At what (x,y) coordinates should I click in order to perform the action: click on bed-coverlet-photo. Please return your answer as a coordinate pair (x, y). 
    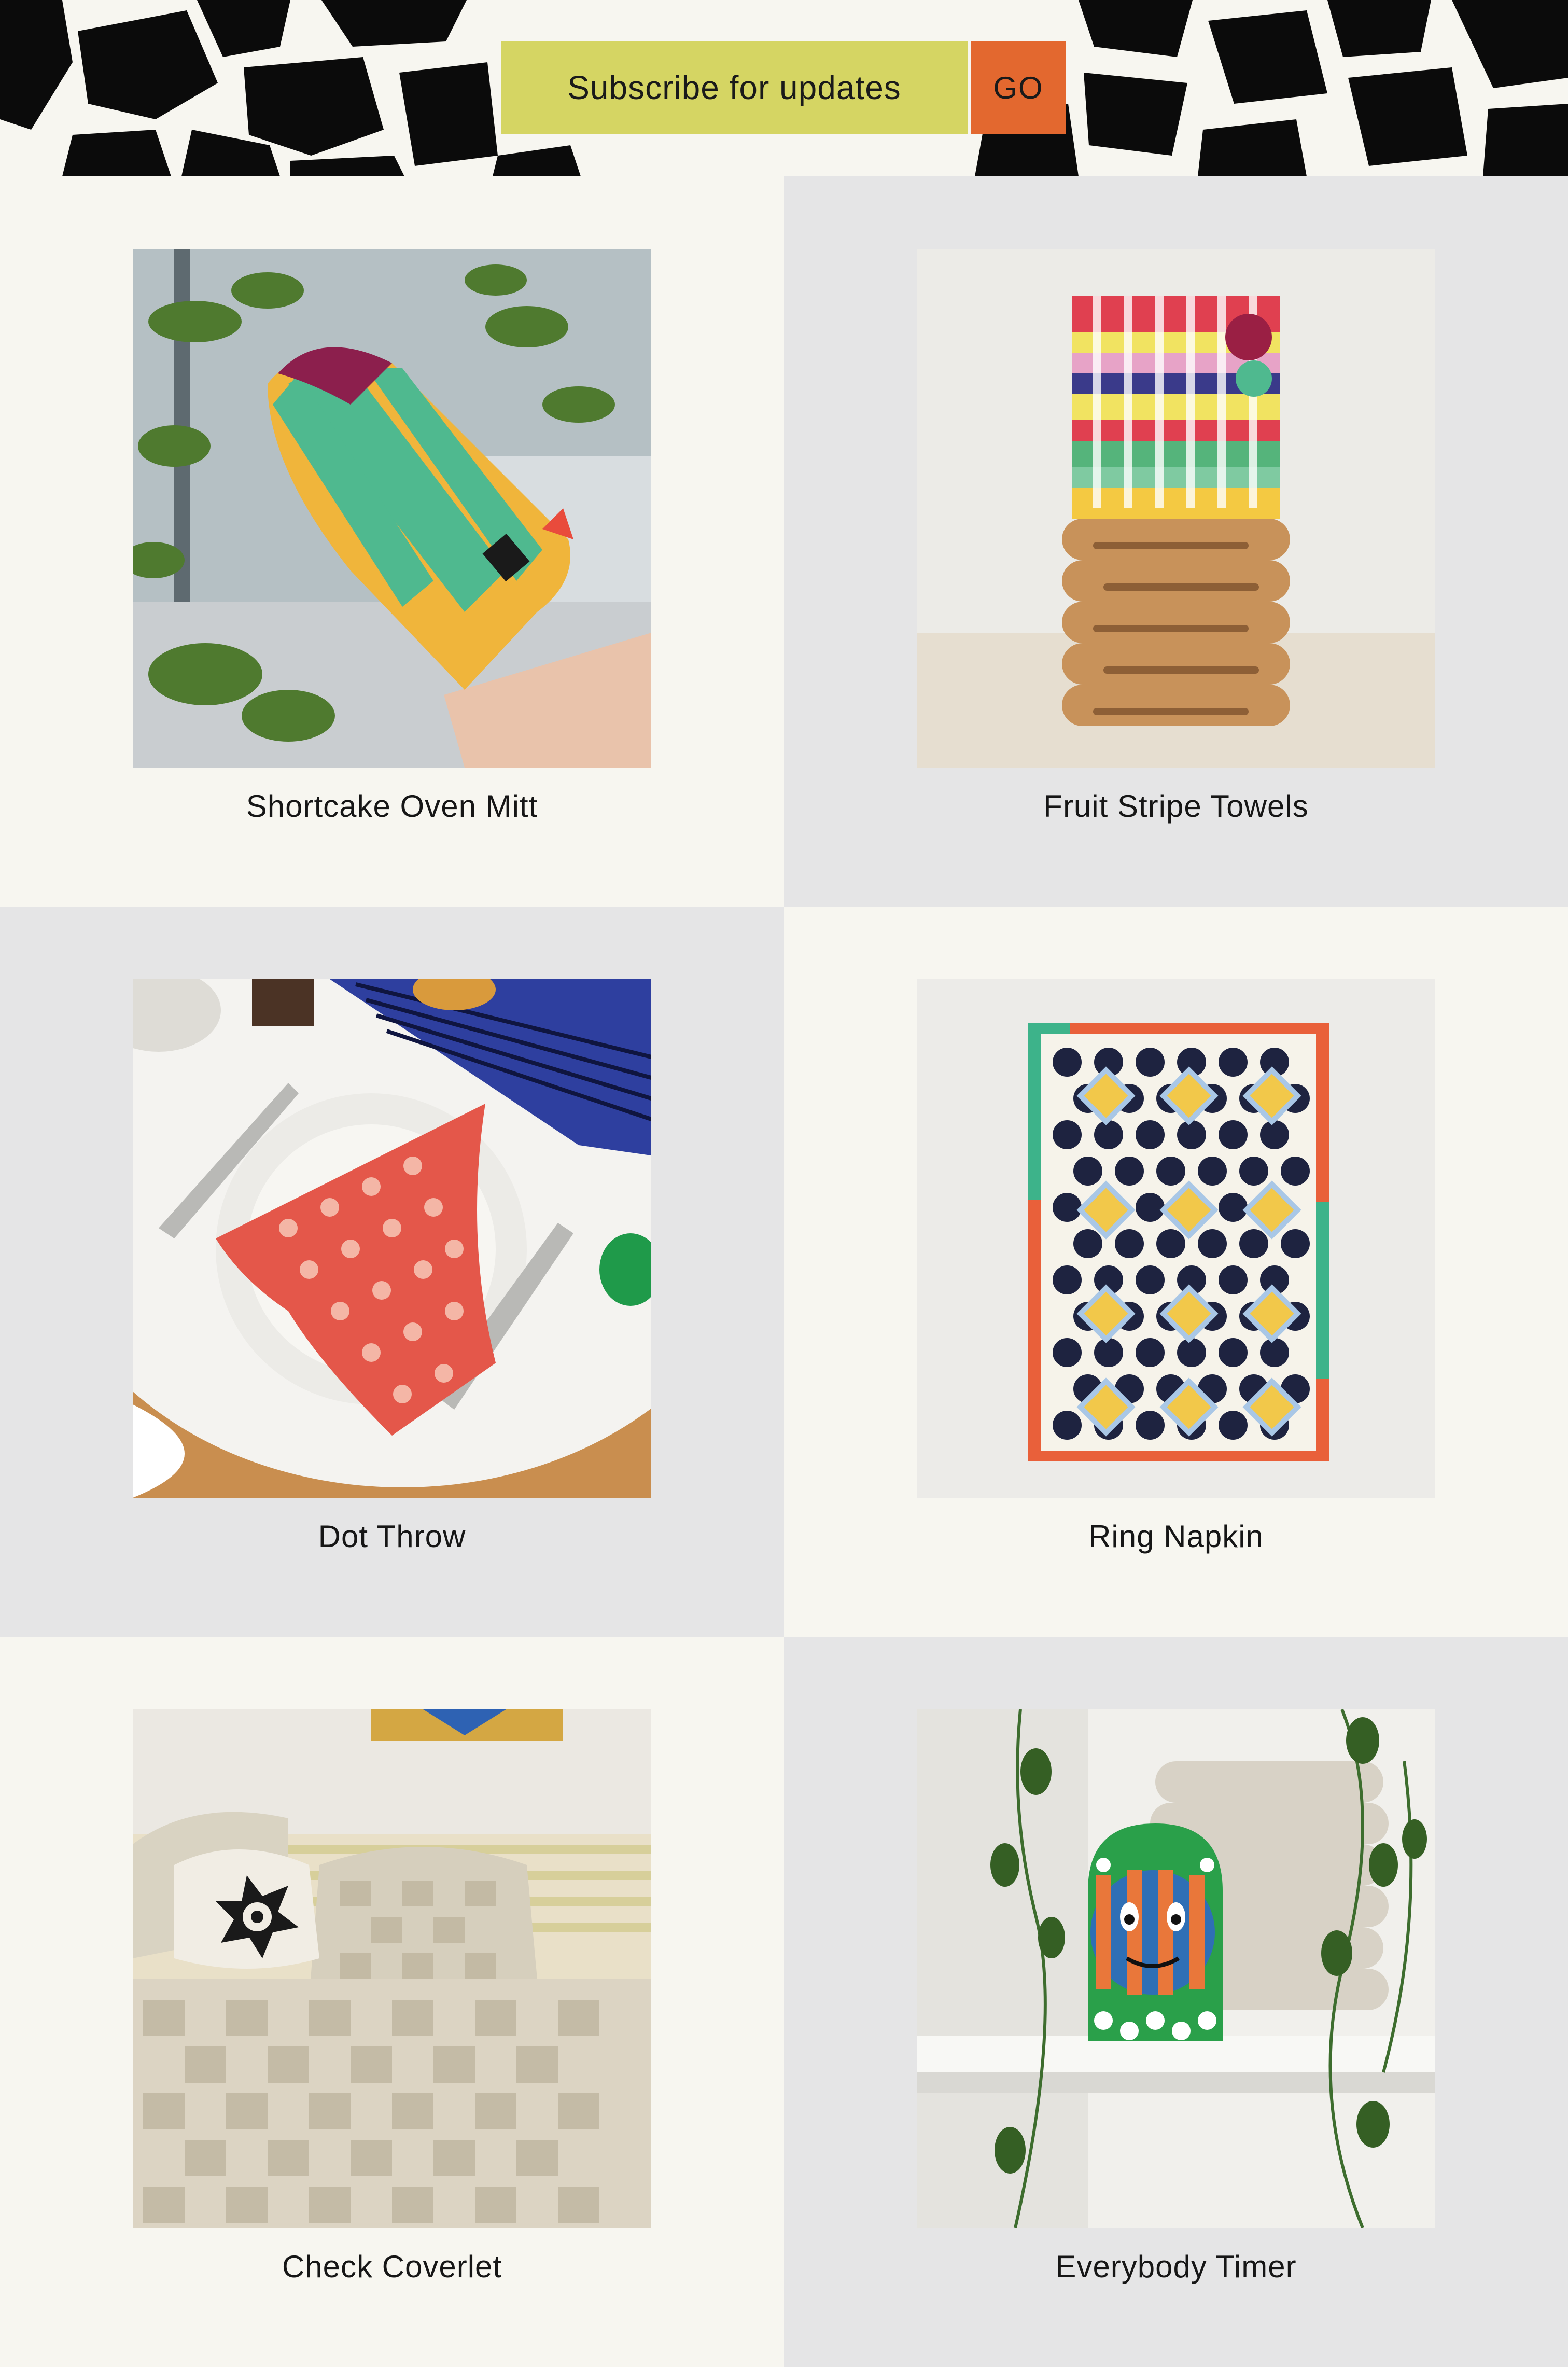
    Looking at the image, I should click on (392, 1968).